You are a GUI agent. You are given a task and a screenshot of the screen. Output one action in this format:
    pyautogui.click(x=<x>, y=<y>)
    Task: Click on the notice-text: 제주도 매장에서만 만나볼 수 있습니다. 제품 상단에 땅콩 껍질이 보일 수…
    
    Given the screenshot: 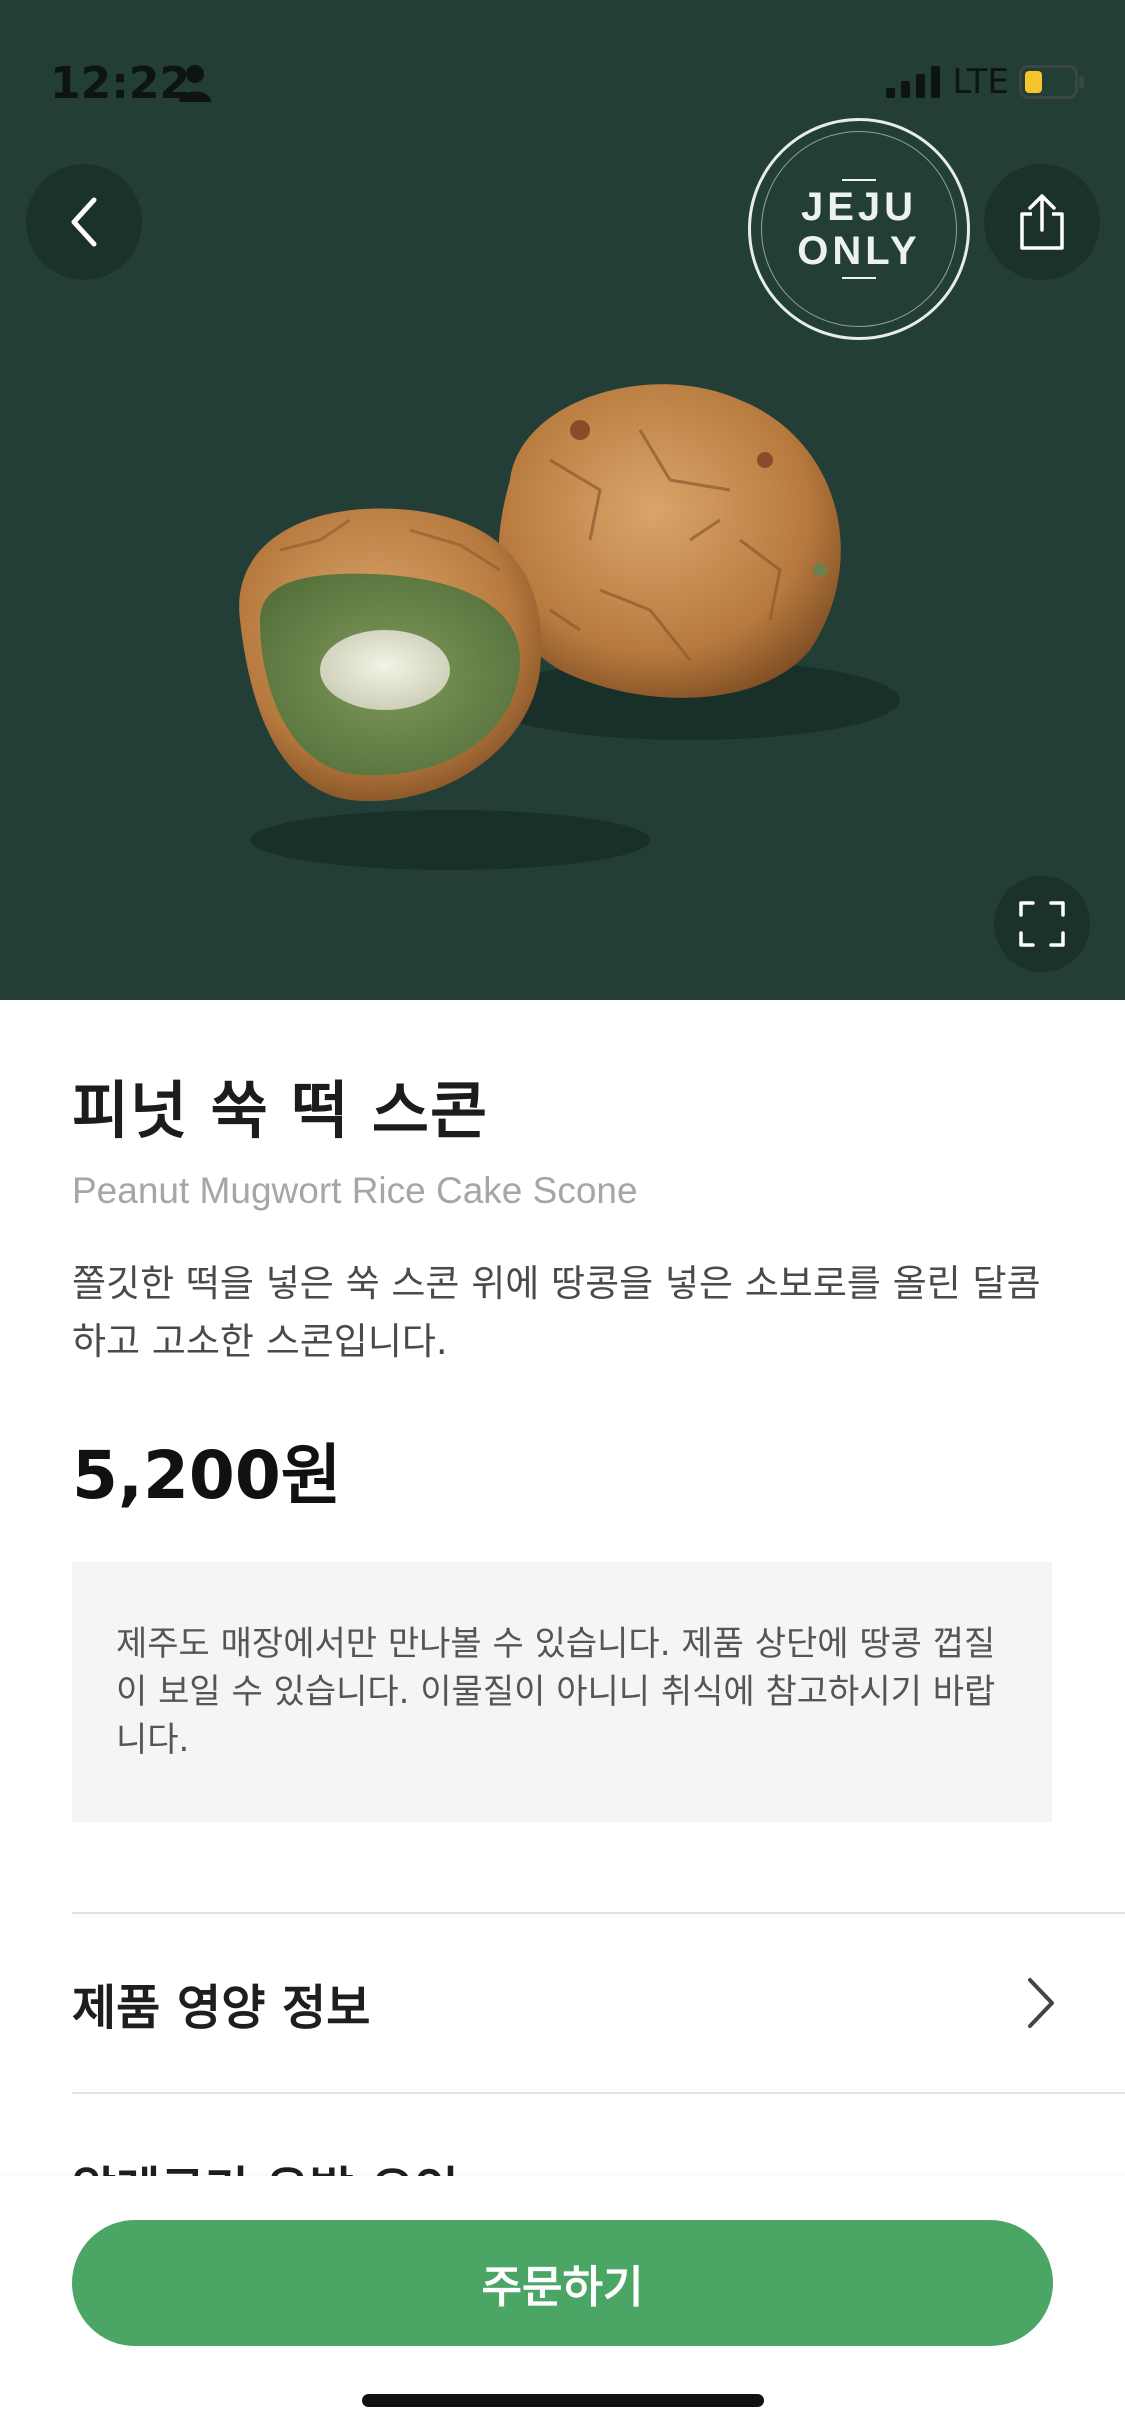 What is the action you would take?
    pyautogui.click(x=556, y=1692)
    